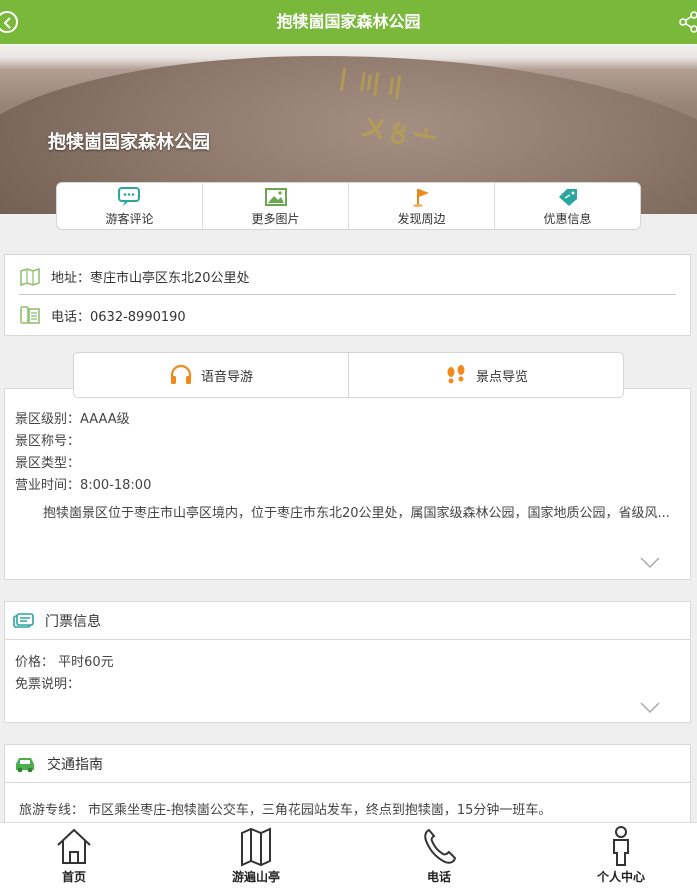 The height and width of the screenshot is (889, 697). I want to click on car-icon, so click(25, 764).